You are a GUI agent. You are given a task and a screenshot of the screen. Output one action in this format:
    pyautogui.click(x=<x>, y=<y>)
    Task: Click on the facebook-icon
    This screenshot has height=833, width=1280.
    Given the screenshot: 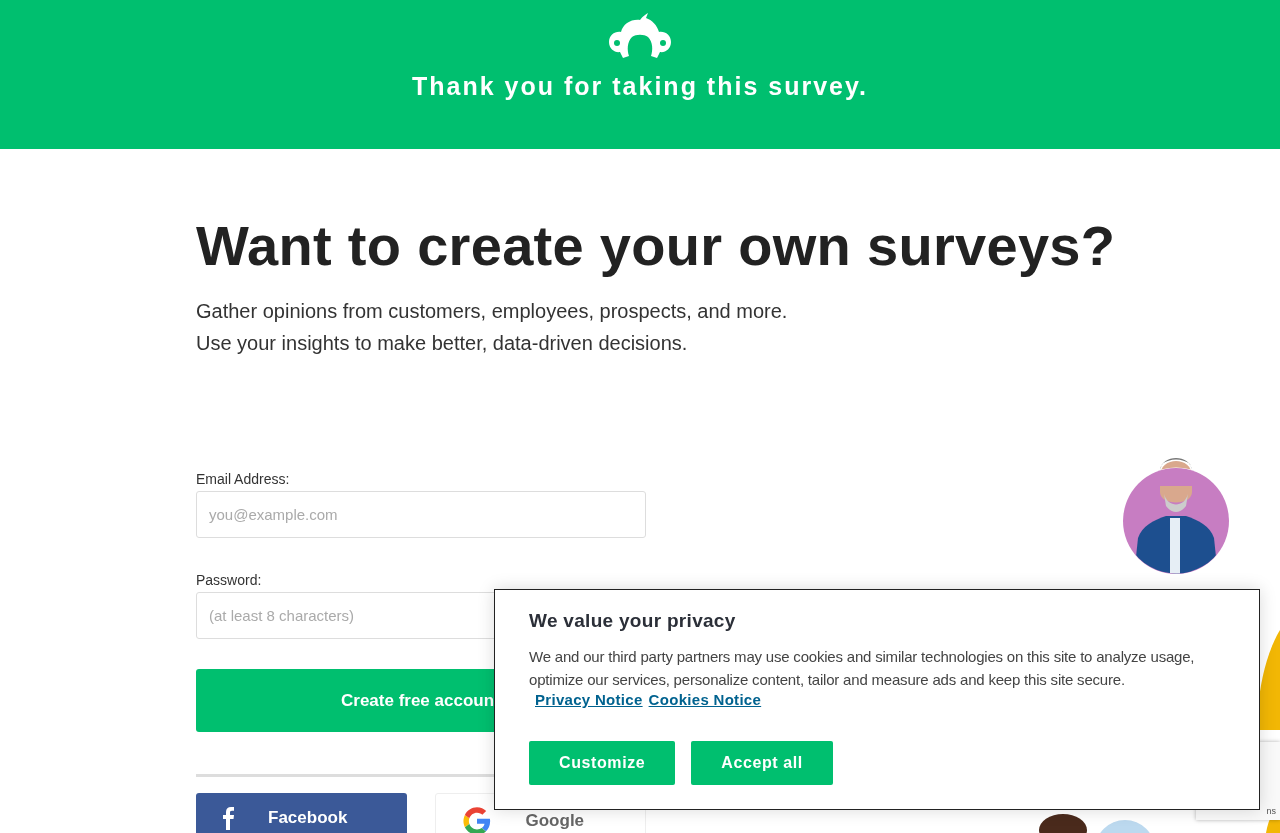 What is the action you would take?
    pyautogui.click(x=228, y=818)
    